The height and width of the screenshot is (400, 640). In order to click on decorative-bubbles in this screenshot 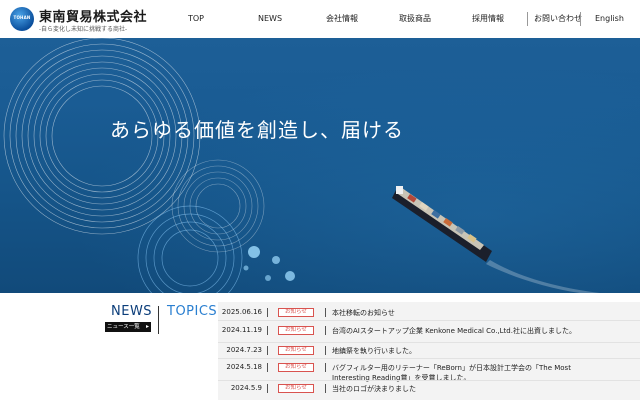, I will do `click(269, 263)`.